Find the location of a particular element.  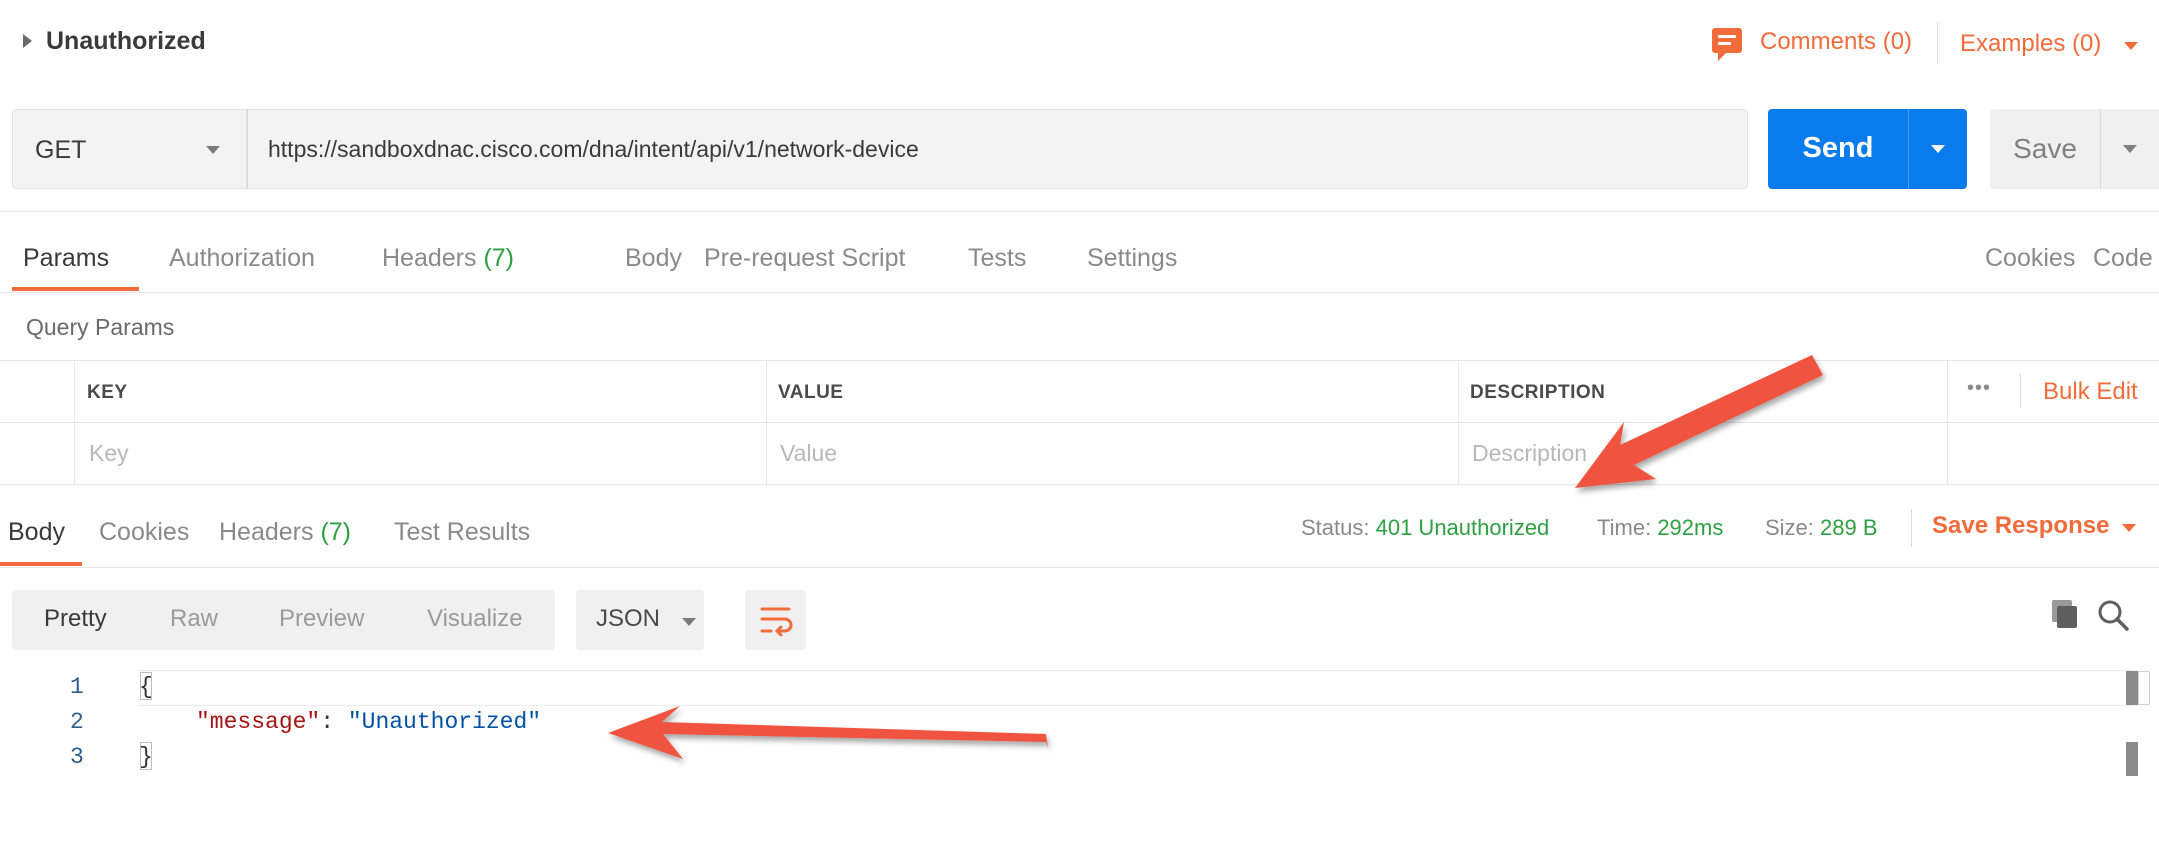

annotation-arrow-status is located at coordinates (1699, 421).